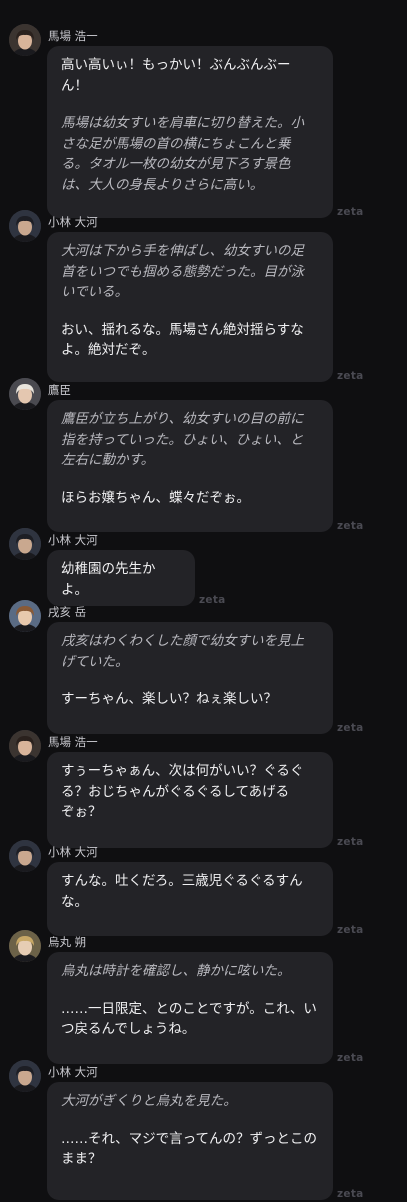 The height and width of the screenshot is (1202, 407). What do you see at coordinates (176, 143) in the screenshot?
I see `narration-line: さな足が馬場の首の横にちょこんと乗` at bounding box center [176, 143].